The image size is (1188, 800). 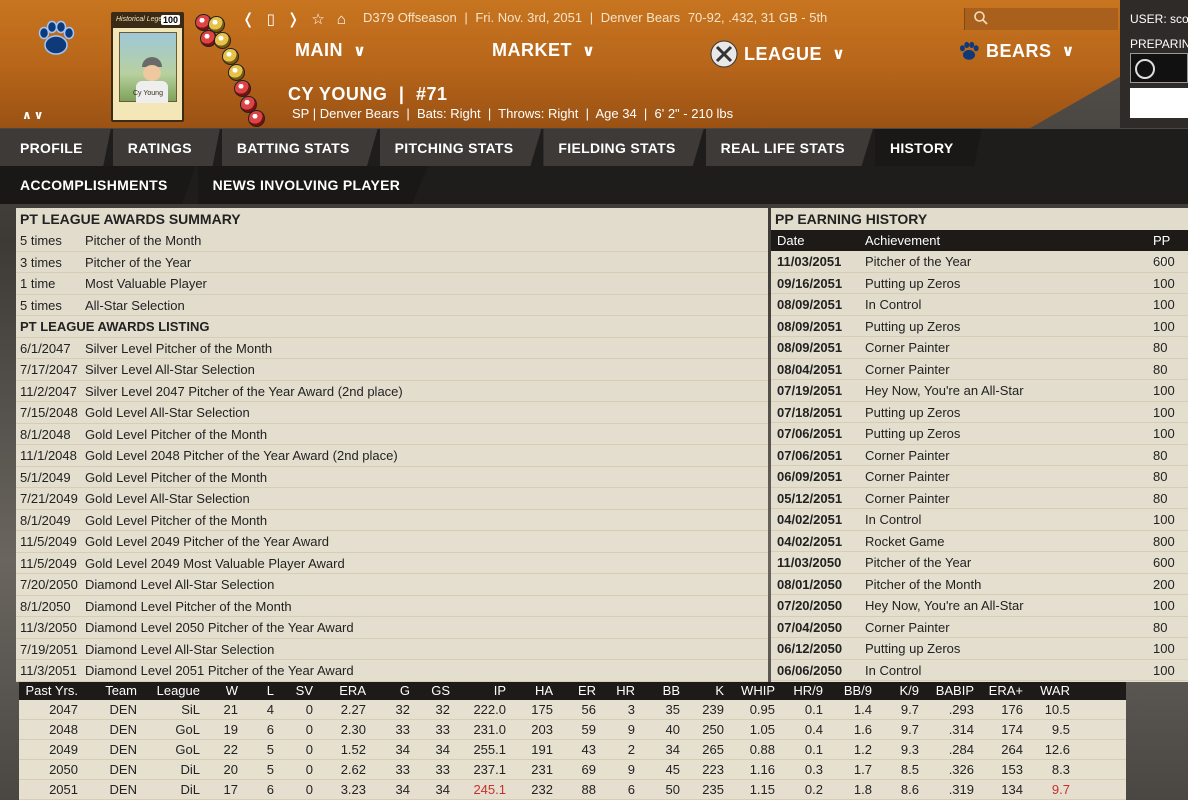 I want to click on player-card: Historical Legends 100 Cy Young, so click(x=147, y=67).